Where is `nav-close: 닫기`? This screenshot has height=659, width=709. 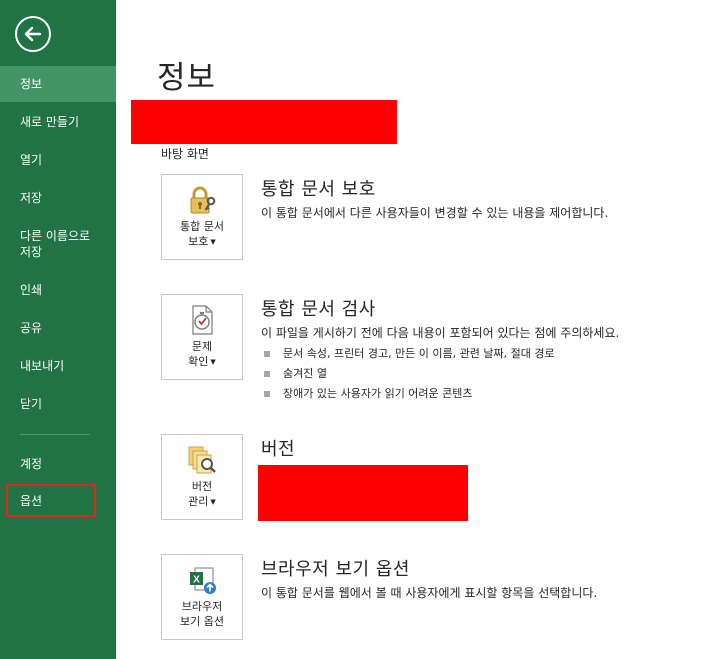
nav-close: 닫기 is located at coordinates (58, 404).